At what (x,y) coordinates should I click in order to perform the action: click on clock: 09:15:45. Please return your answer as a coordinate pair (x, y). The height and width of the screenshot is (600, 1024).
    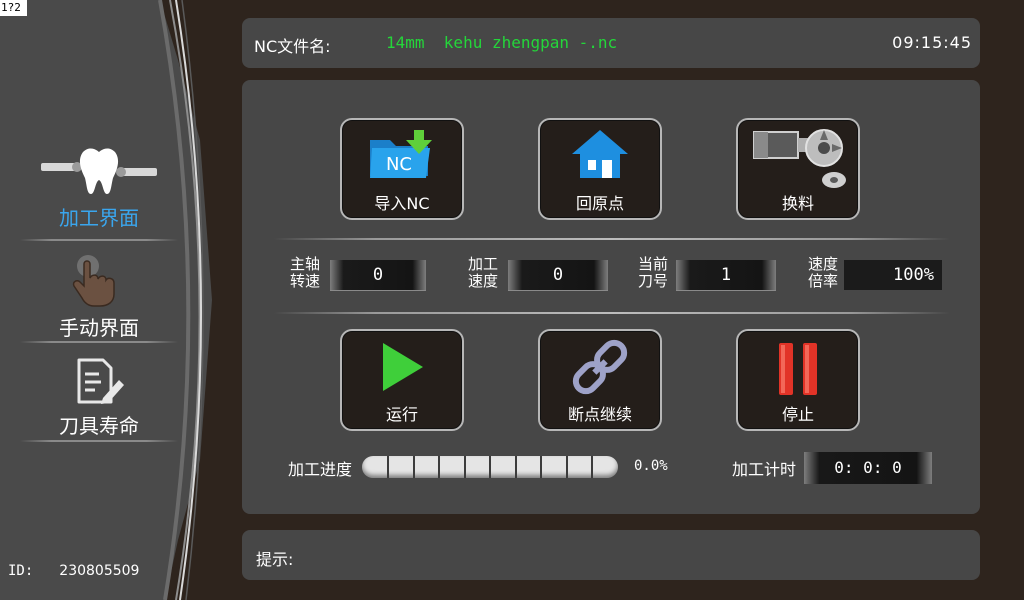
    Looking at the image, I should click on (932, 42).